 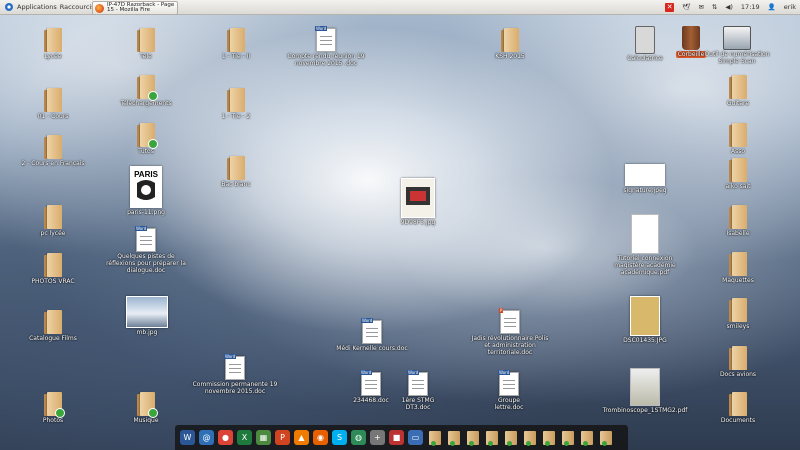 I want to click on plus-icon: +, so click(x=377, y=437).